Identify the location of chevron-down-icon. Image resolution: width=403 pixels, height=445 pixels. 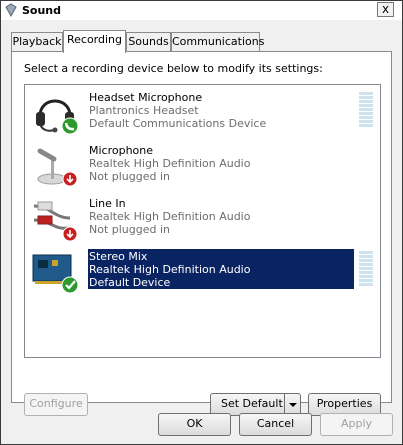
(292, 404).